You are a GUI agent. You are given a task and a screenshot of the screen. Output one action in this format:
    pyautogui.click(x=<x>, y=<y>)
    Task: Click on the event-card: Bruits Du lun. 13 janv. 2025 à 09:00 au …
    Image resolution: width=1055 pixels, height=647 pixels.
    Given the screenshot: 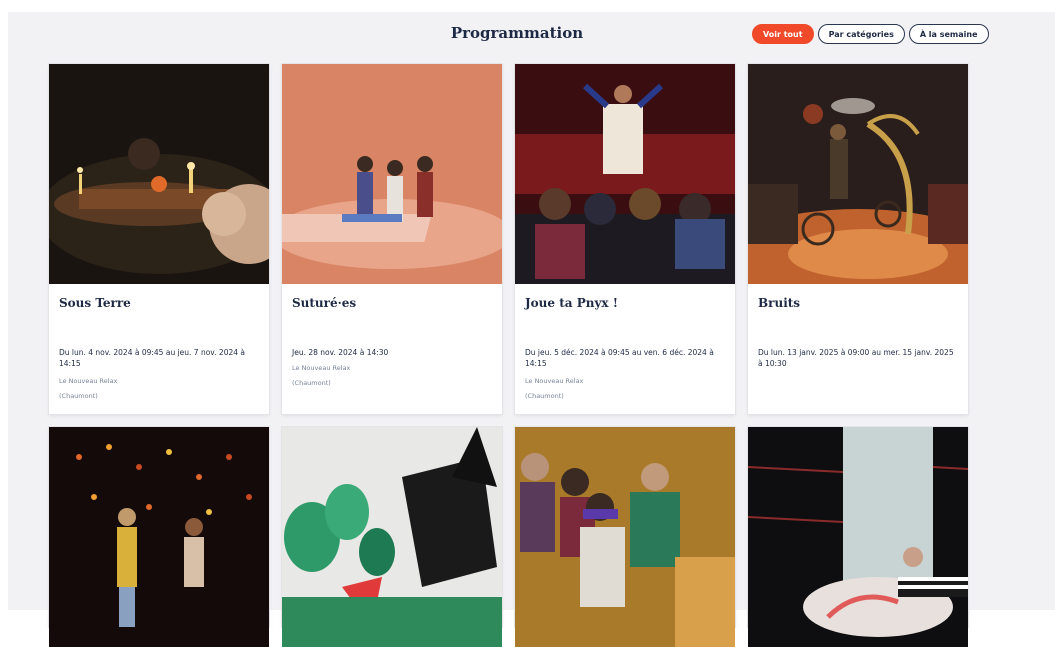 What is the action you would take?
    pyautogui.click(x=858, y=239)
    